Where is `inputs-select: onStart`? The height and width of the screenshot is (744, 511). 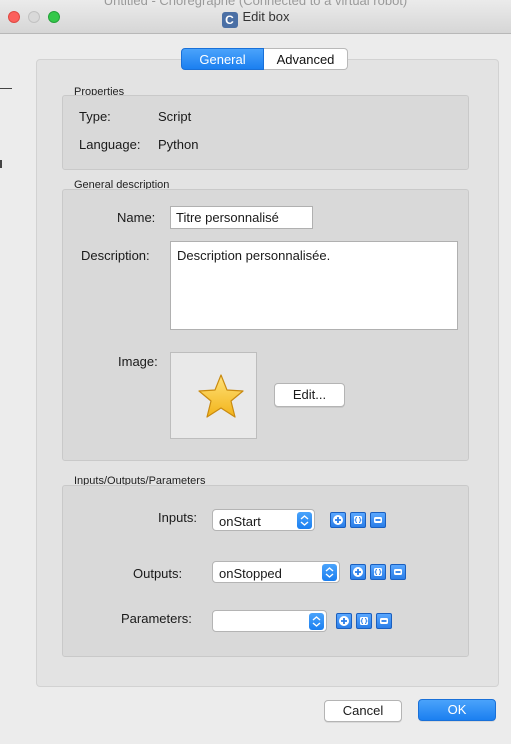
inputs-select: onStart is located at coordinates (263, 520).